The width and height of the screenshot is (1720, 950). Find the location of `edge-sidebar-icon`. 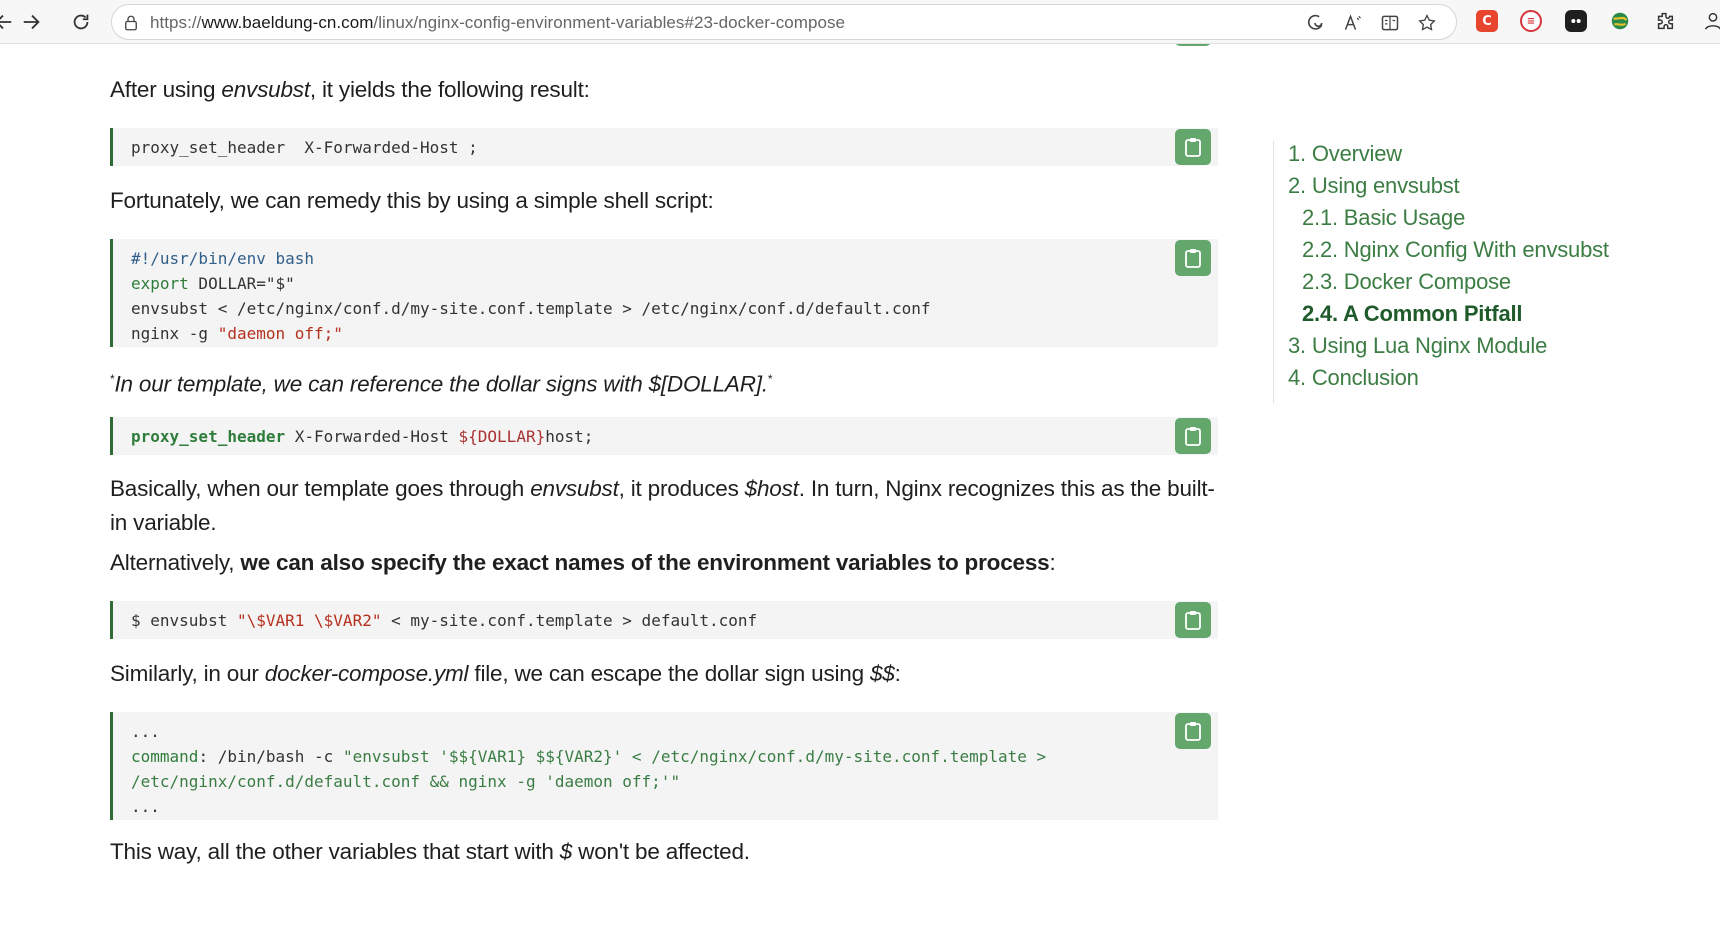

edge-sidebar-icon is located at coordinates (1315, 22).